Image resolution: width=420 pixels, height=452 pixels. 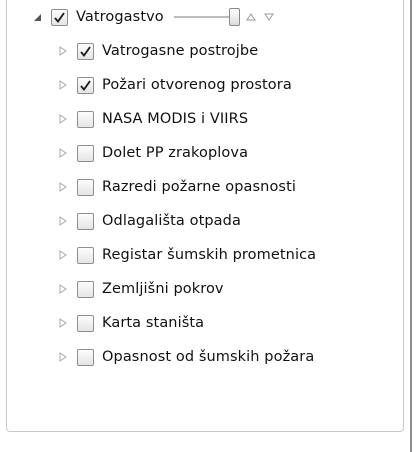 What do you see at coordinates (199, 187) in the screenshot?
I see `layer-label: Razredi požarne opasnosti` at bounding box center [199, 187].